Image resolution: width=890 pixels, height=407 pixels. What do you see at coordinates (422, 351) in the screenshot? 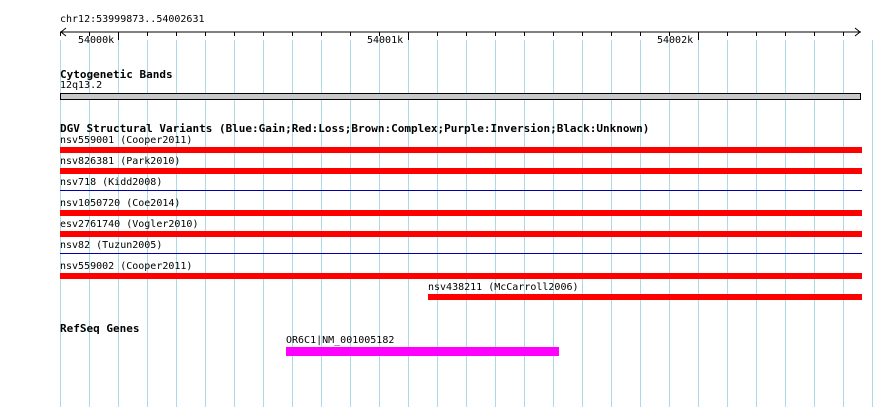
I see `gene-bar` at bounding box center [422, 351].